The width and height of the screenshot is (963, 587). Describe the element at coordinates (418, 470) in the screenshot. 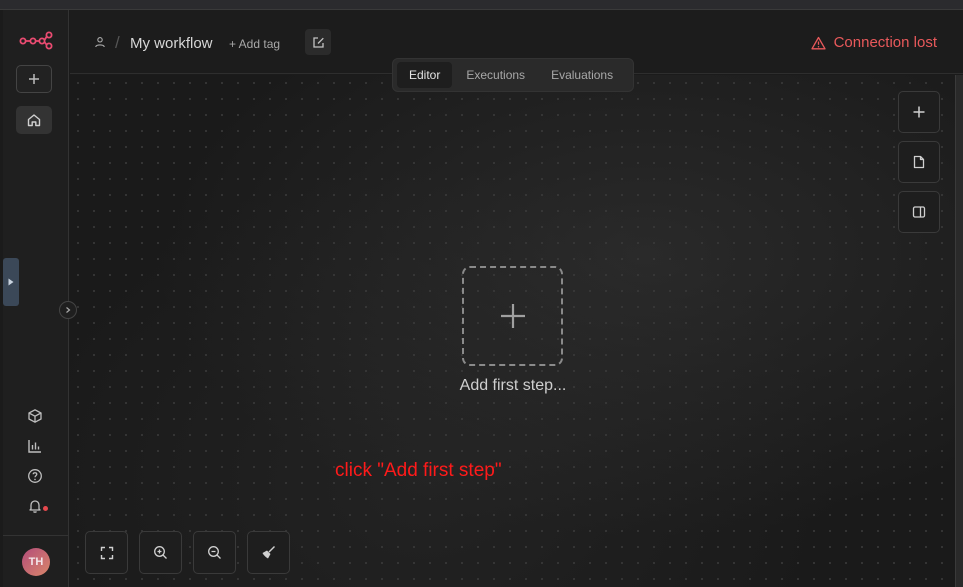

I see `instruction-annotation: click "Add first step"` at that location.